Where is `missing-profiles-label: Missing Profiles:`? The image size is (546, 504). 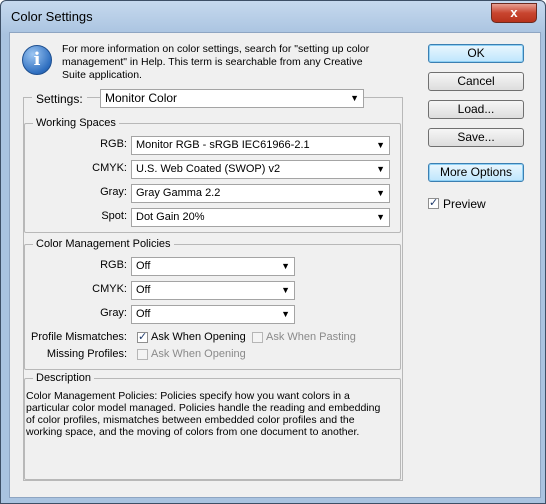
missing-profiles-label: Missing Profiles: is located at coordinates (86, 354).